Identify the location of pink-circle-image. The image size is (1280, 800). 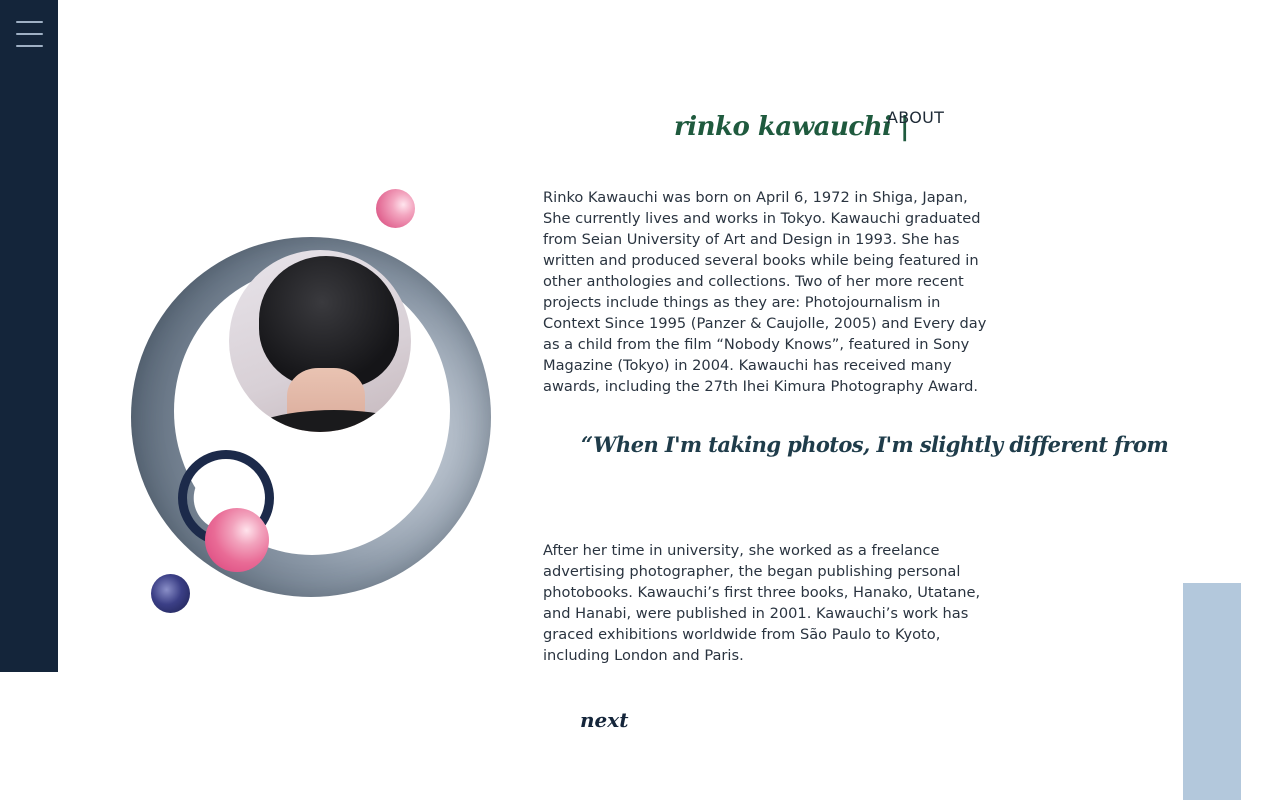
(237, 540).